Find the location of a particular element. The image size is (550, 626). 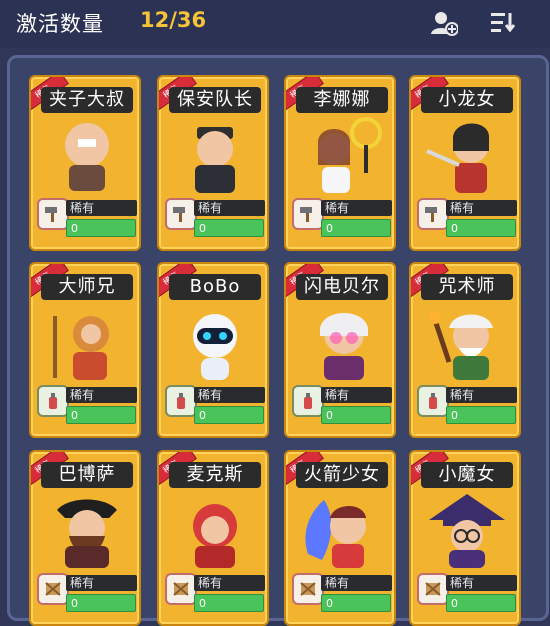

hero-name: 李娜娜 is located at coordinates (342, 100).